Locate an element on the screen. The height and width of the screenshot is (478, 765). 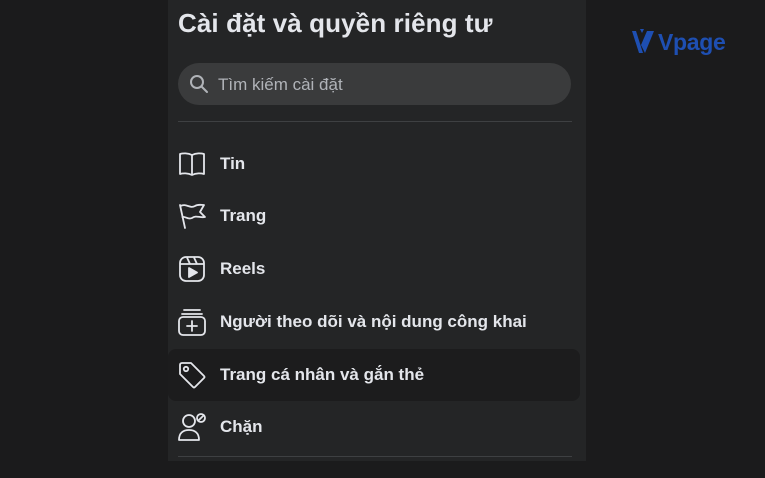
menu-item-followers: Người theo dõi và nội dung công khai is located at coordinates (374, 322).